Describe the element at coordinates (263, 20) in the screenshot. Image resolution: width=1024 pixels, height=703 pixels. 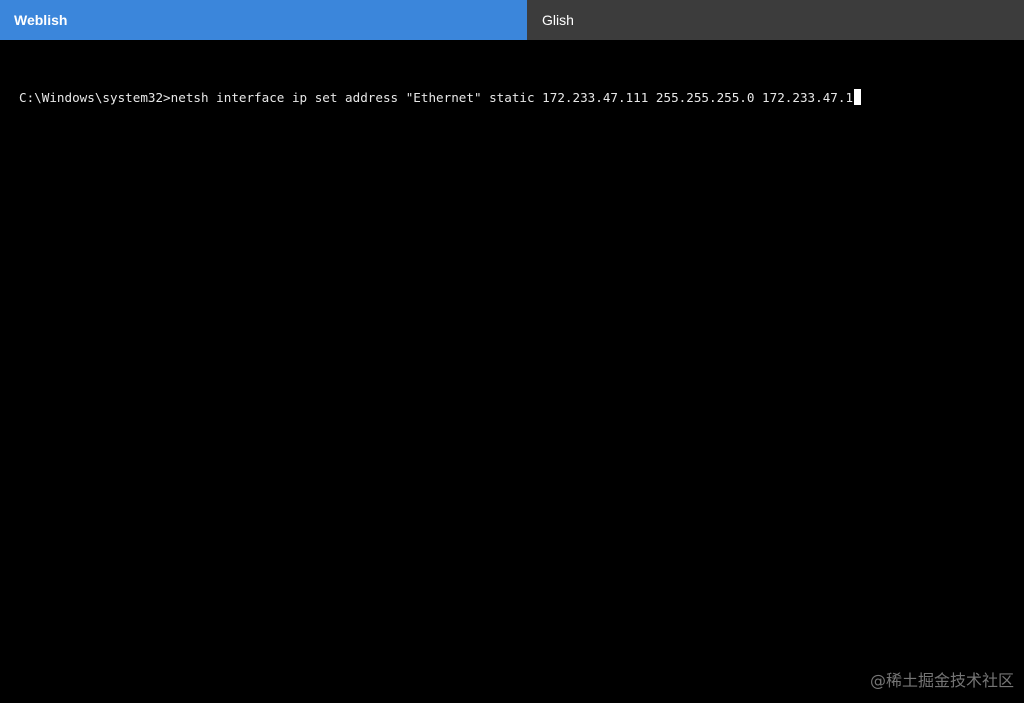
I see `tab-weblish: Weblish` at that location.